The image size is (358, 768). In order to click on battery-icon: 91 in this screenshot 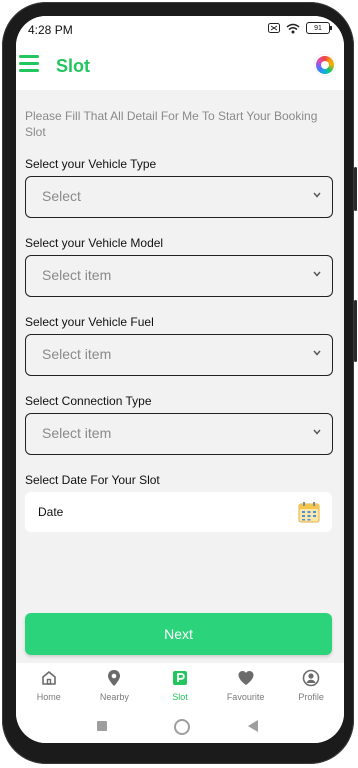, I will do `click(319, 28)`.